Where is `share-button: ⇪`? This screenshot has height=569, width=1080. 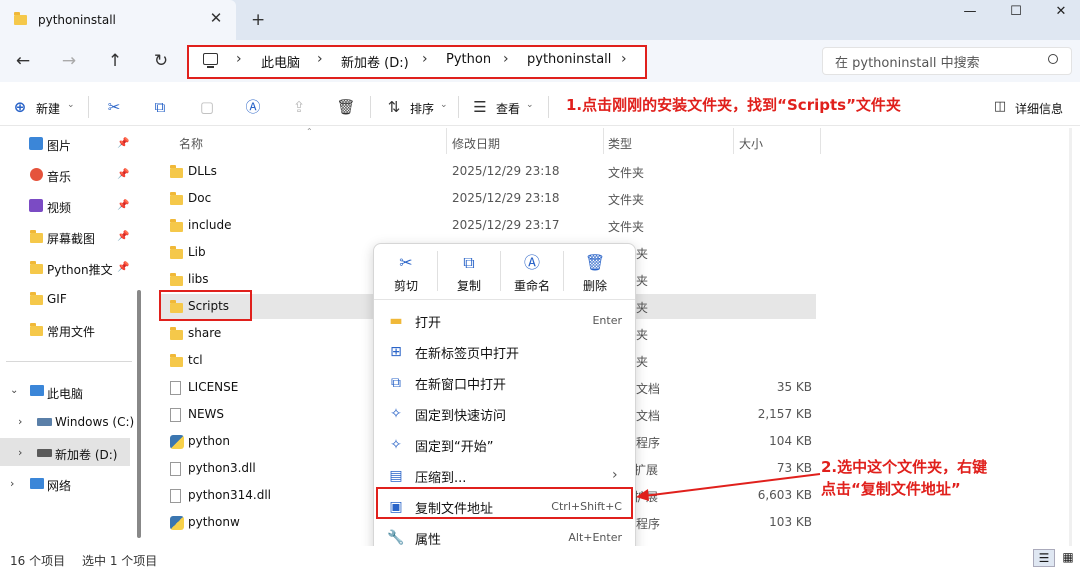 share-button: ⇪ is located at coordinates (299, 107).